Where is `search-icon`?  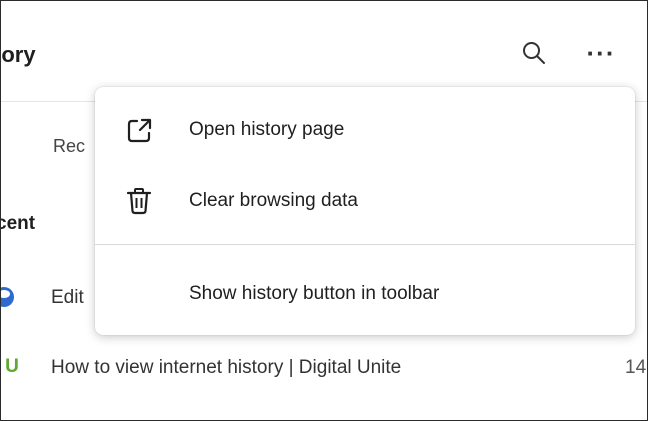
search-icon is located at coordinates (534, 53).